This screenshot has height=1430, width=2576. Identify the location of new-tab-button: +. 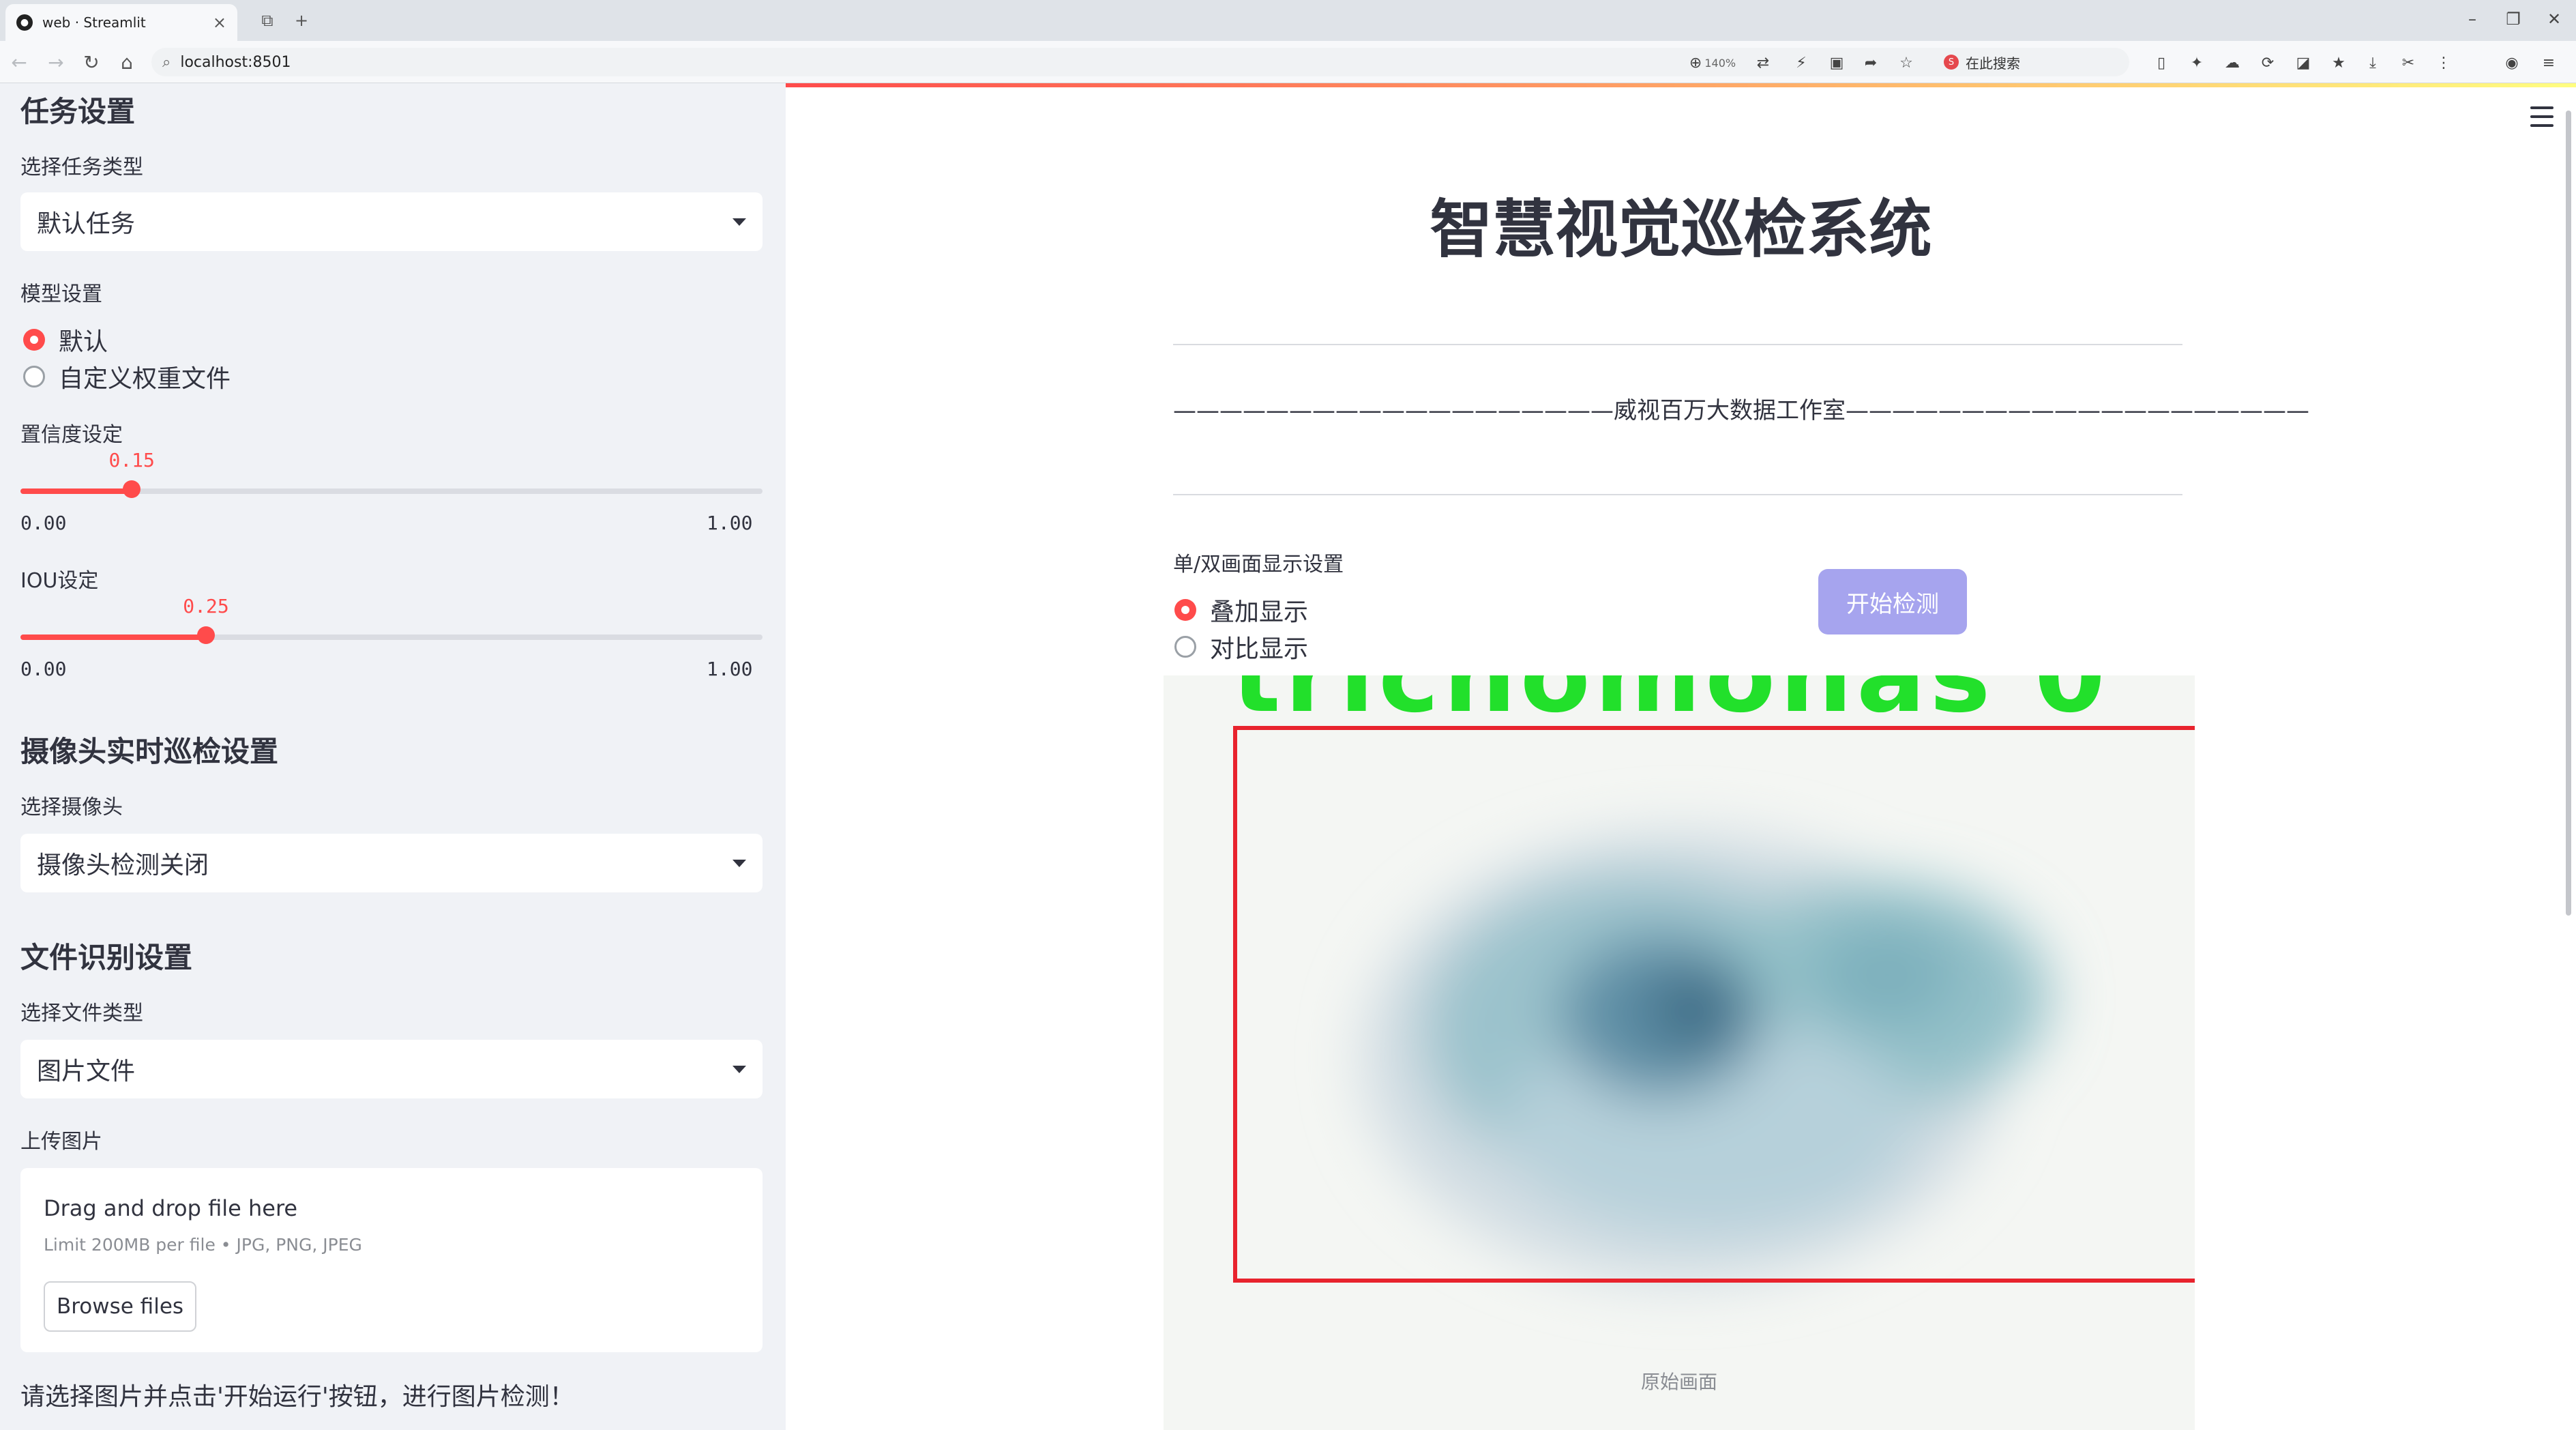
(301, 20).